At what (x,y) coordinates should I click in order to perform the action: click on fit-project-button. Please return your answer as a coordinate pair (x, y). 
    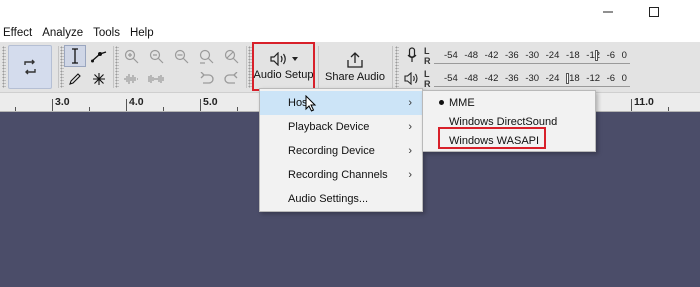
    Looking at the image, I should click on (206, 56).